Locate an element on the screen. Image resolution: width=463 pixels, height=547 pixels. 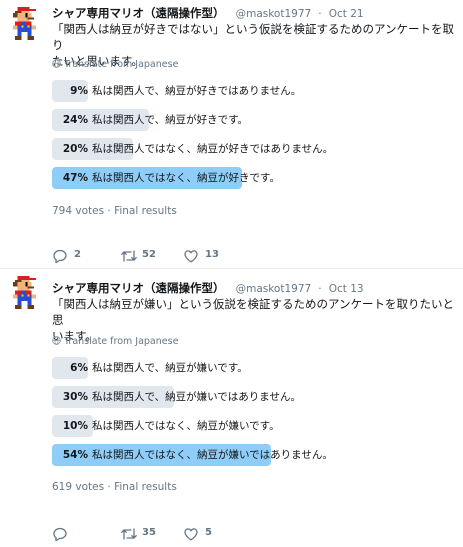
poll-percent: 6% is located at coordinates (79, 368).